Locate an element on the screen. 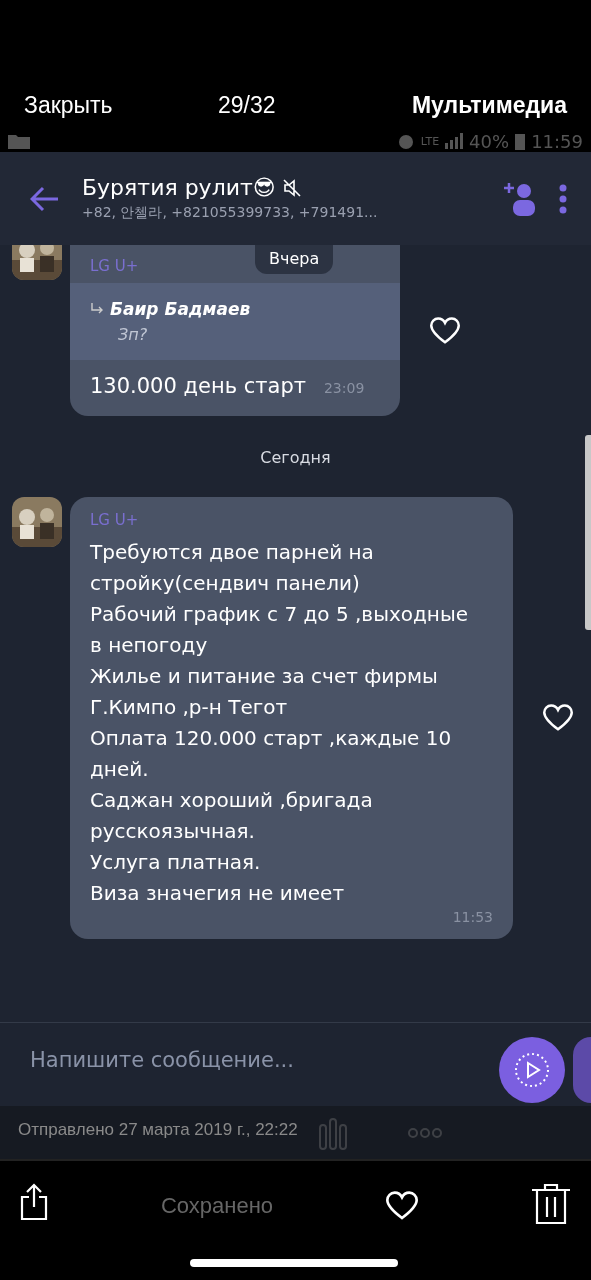 This screenshot has height=1280, width=591. more-icon is located at coordinates (563, 198).